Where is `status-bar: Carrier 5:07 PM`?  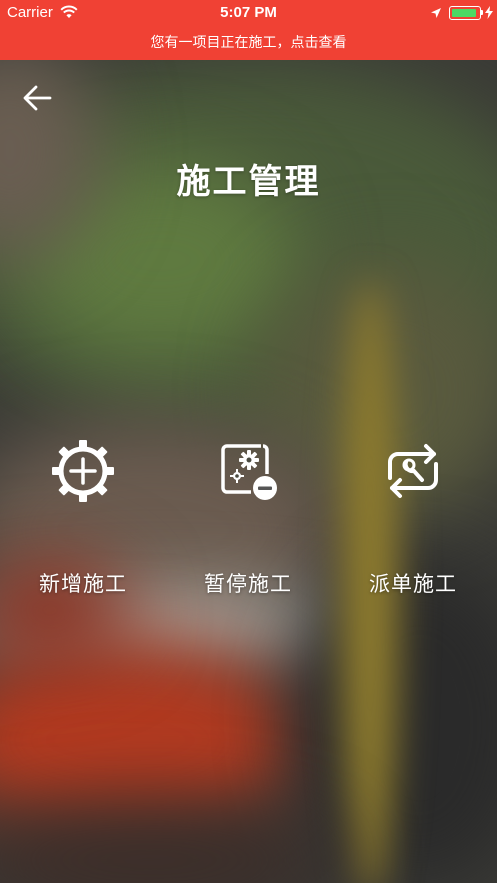
status-bar: Carrier 5:07 PM is located at coordinates (248, 13).